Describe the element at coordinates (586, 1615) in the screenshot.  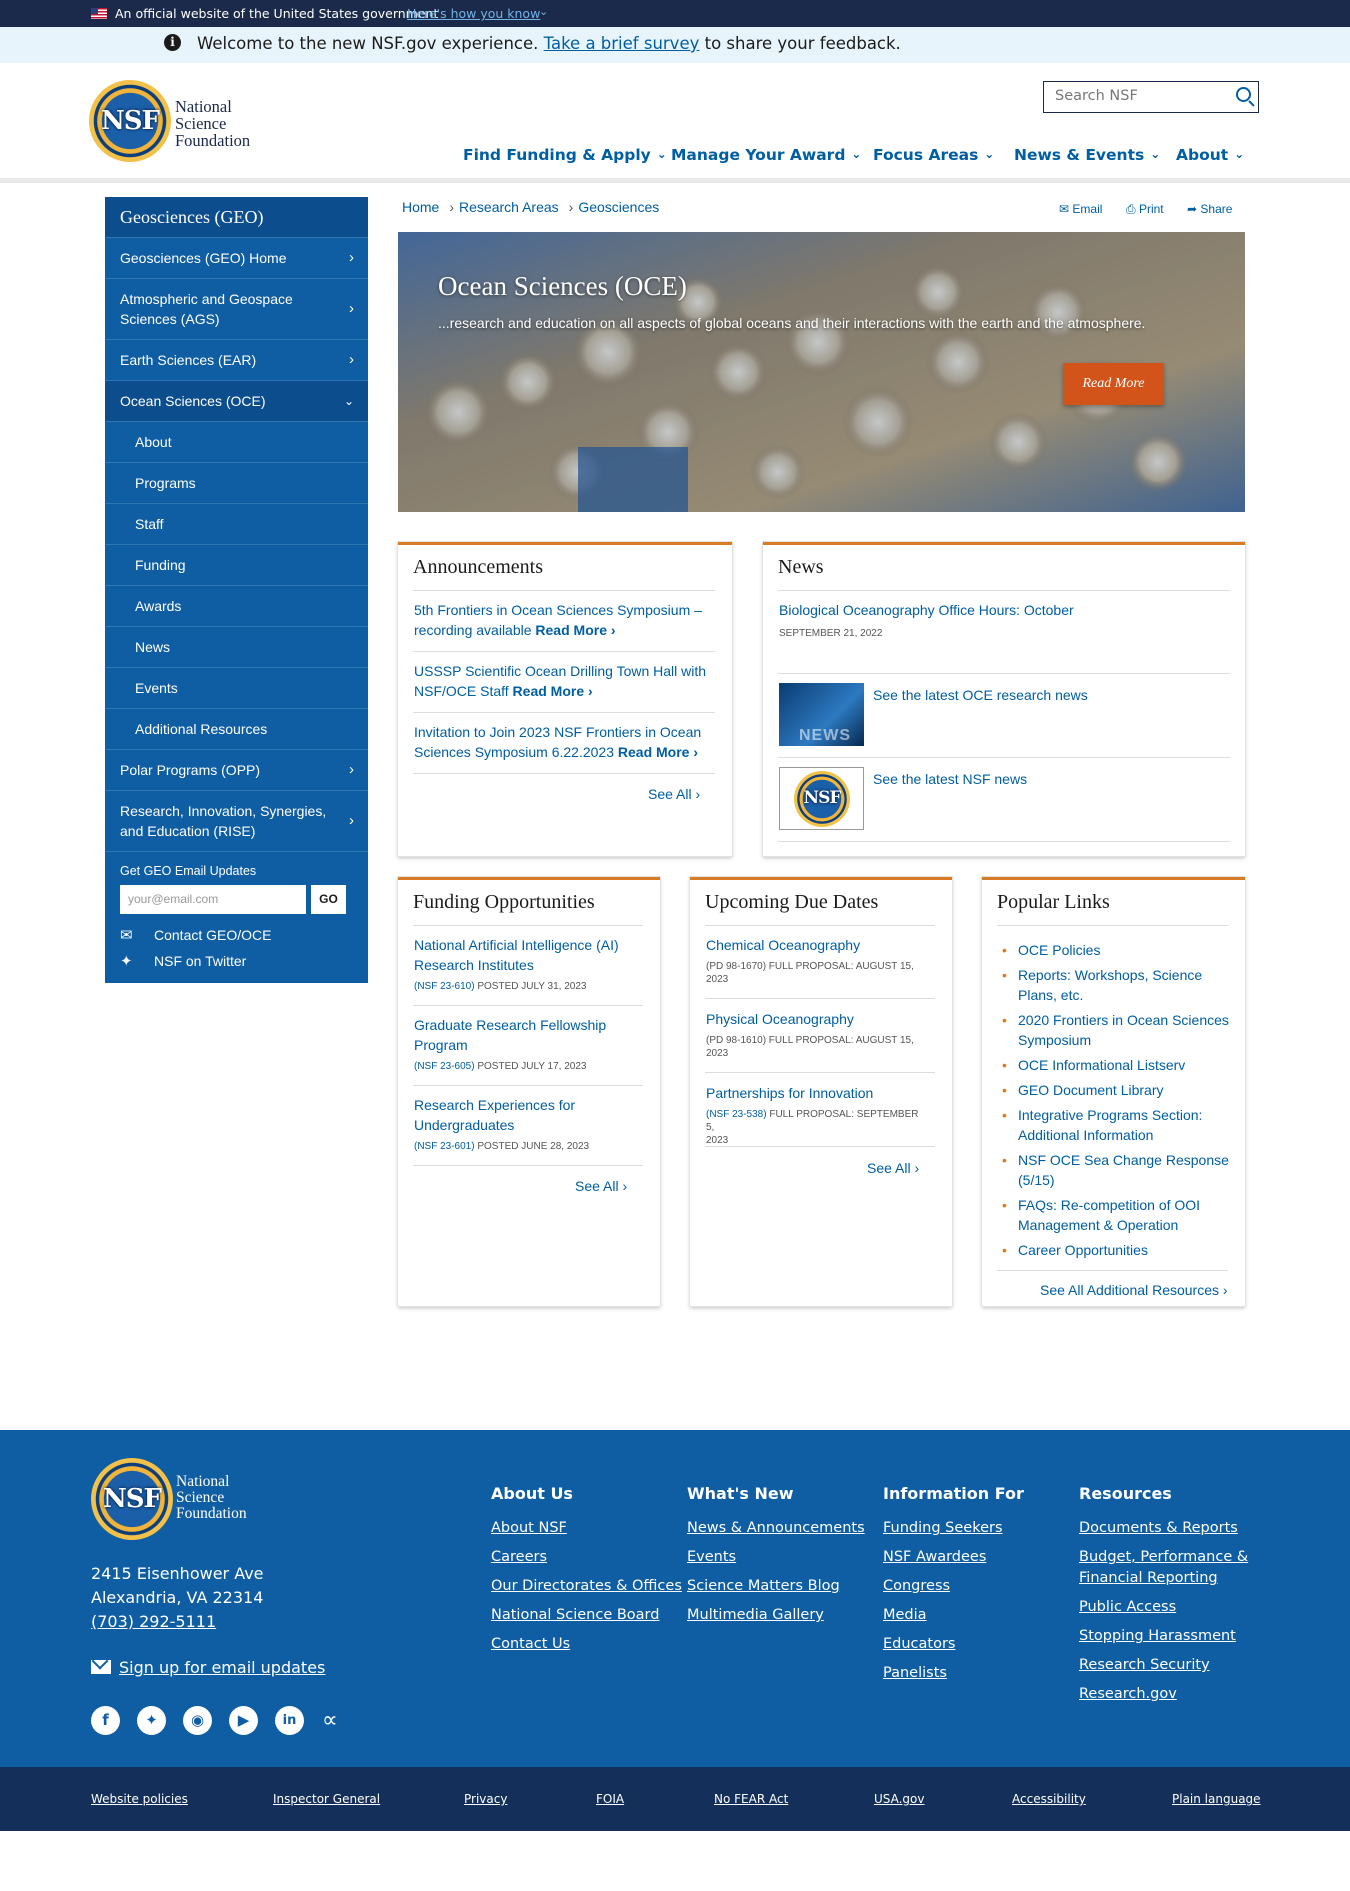
I see `footer-link: National Science Board` at that location.